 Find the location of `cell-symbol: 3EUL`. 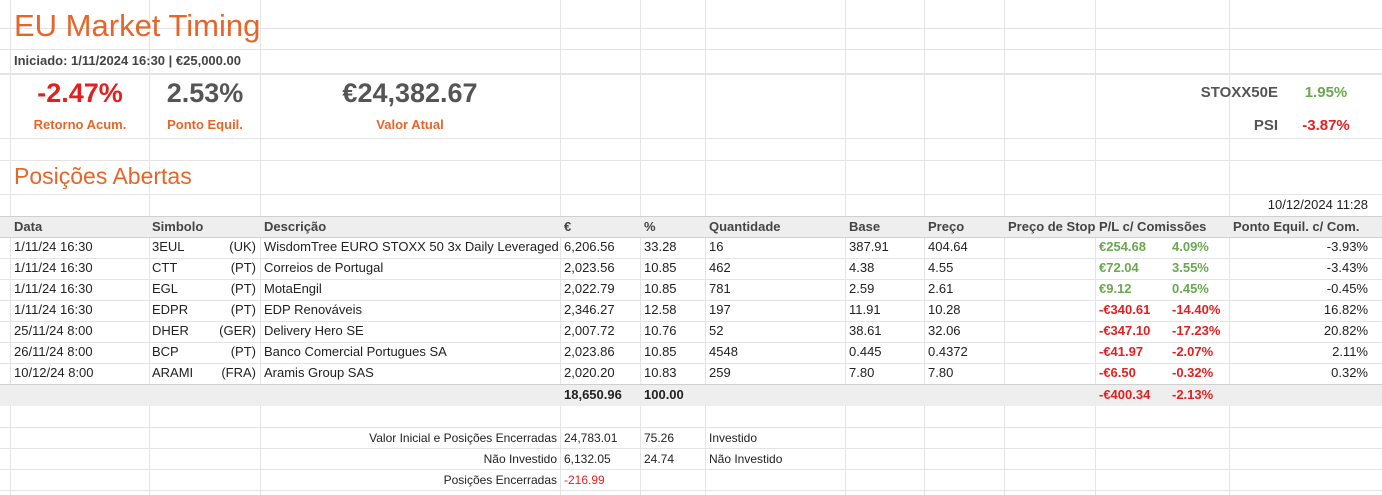

cell-symbol: 3EUL is located at coordinates (168, 246).